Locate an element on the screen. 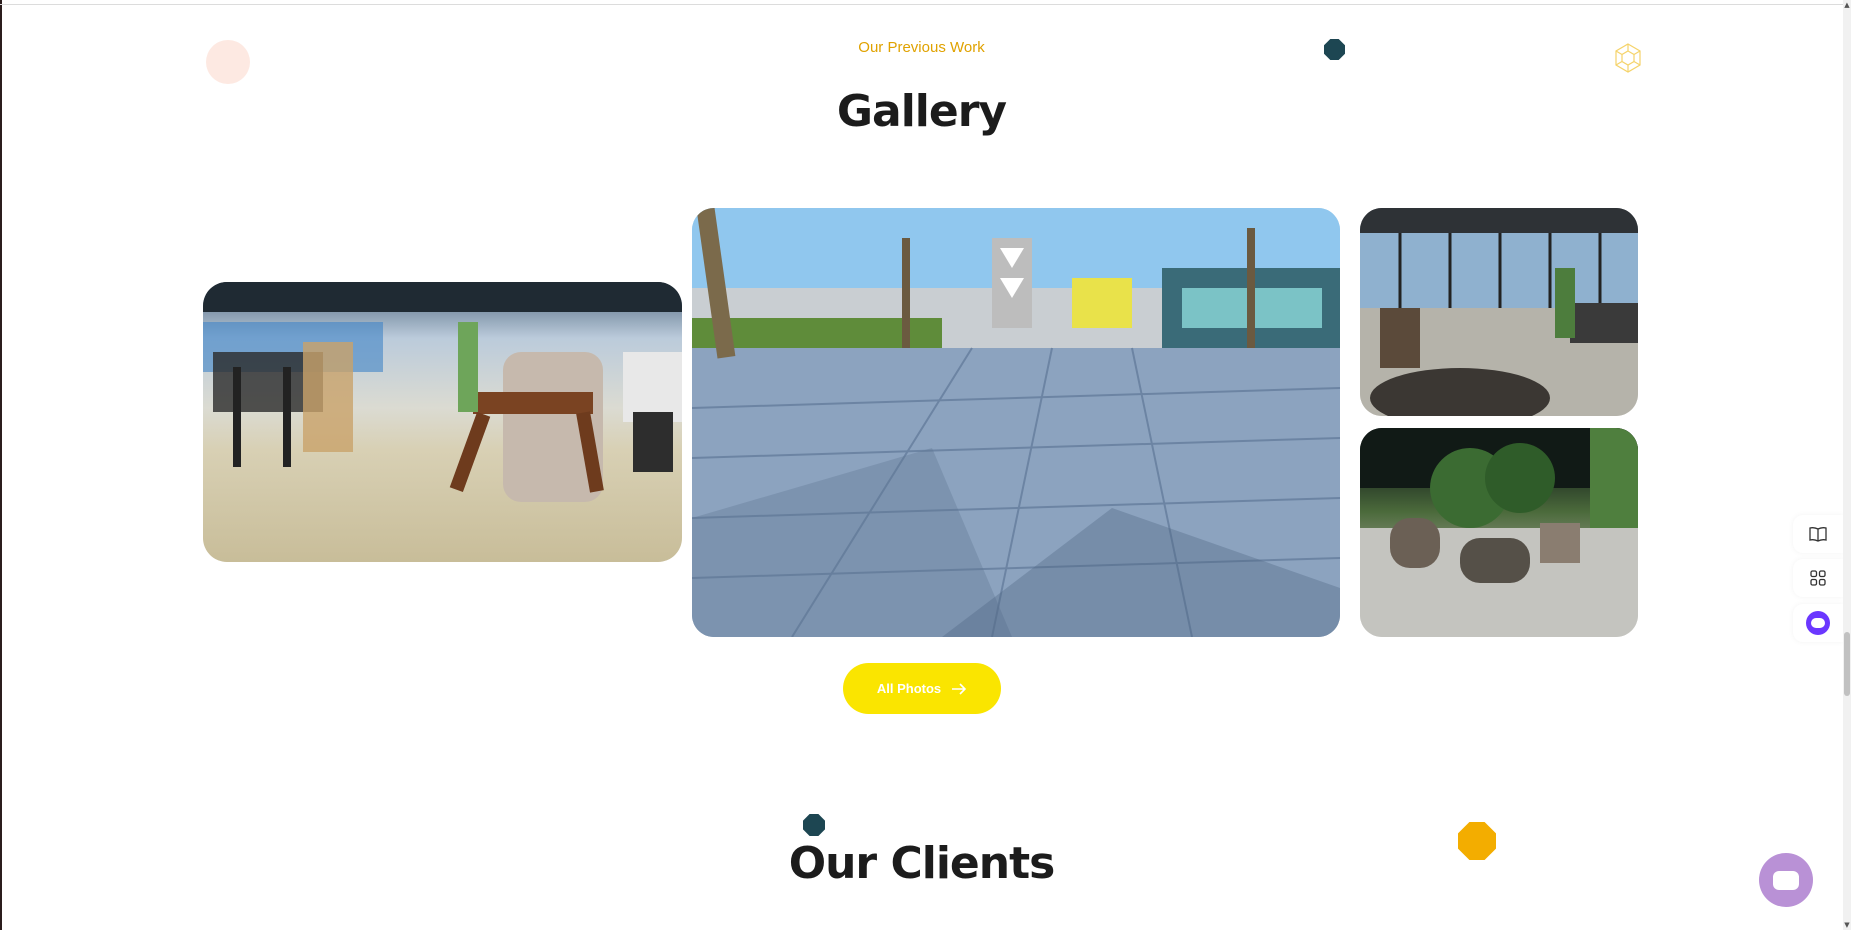 The width and height of the screenshot is (1851, 930). bot-icon is located at coordinates (1818, 623).